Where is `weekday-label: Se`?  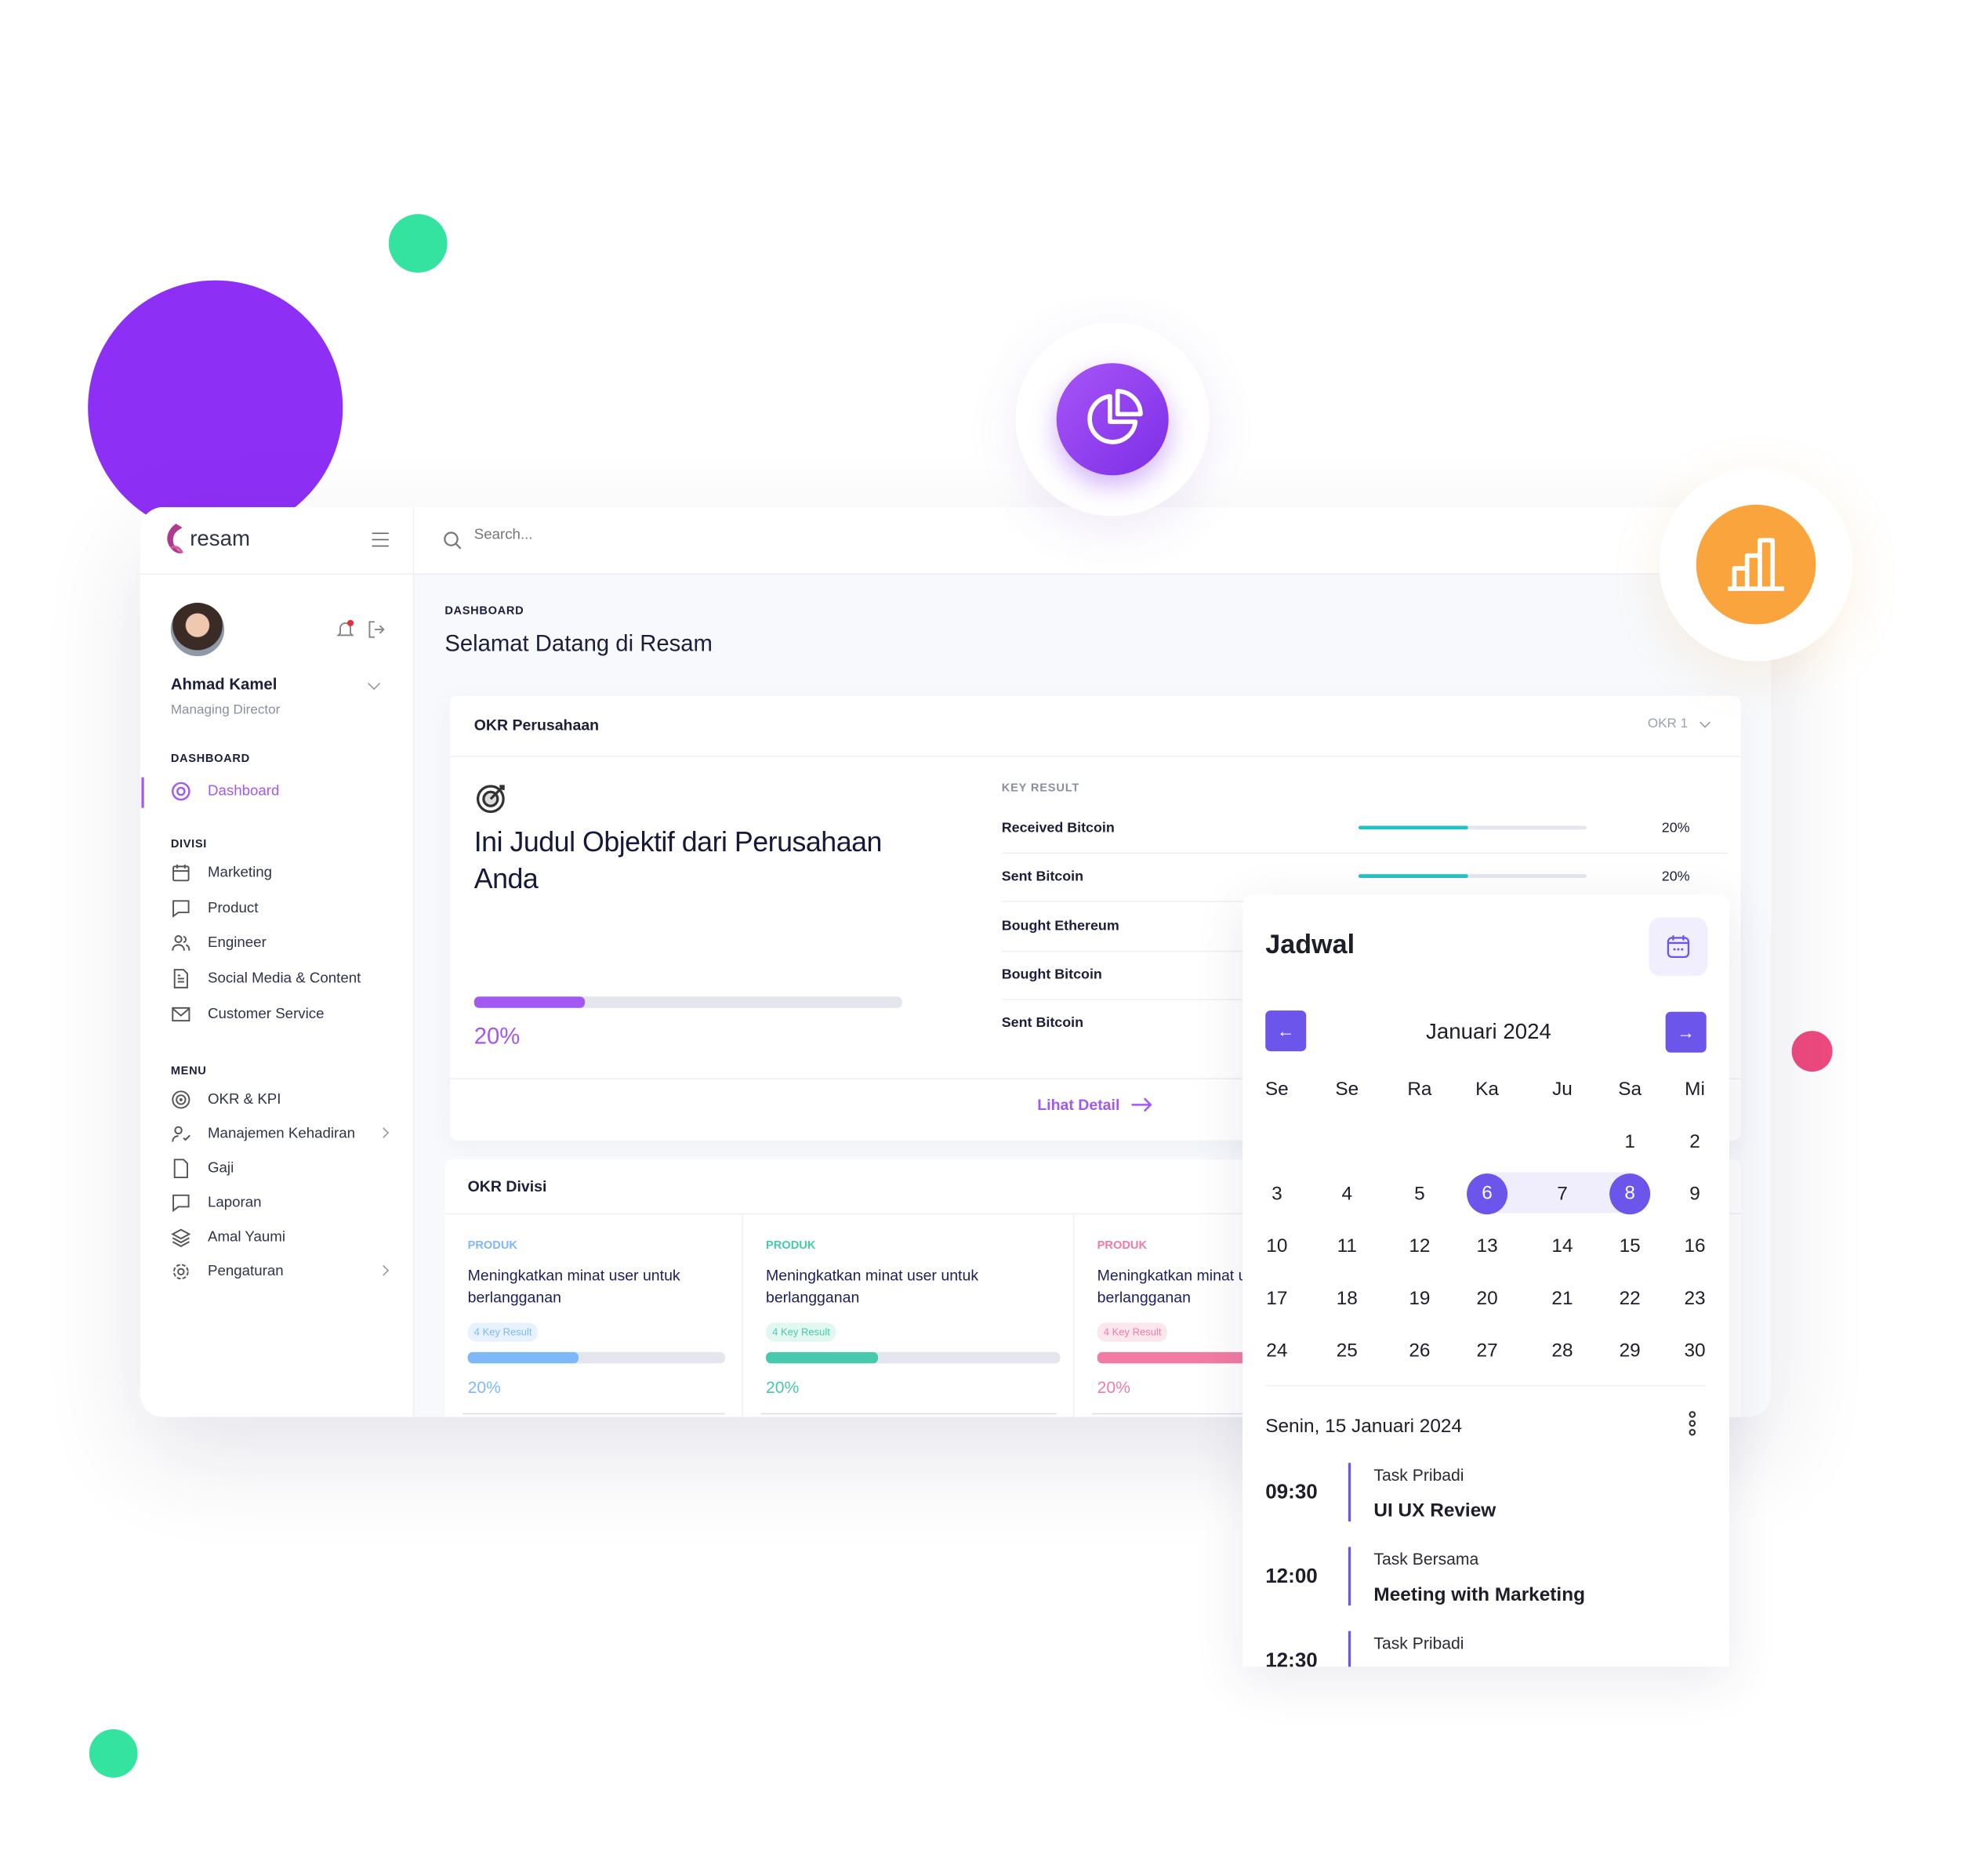
weekday-label: Se is located at coordinates (1276, 1090).